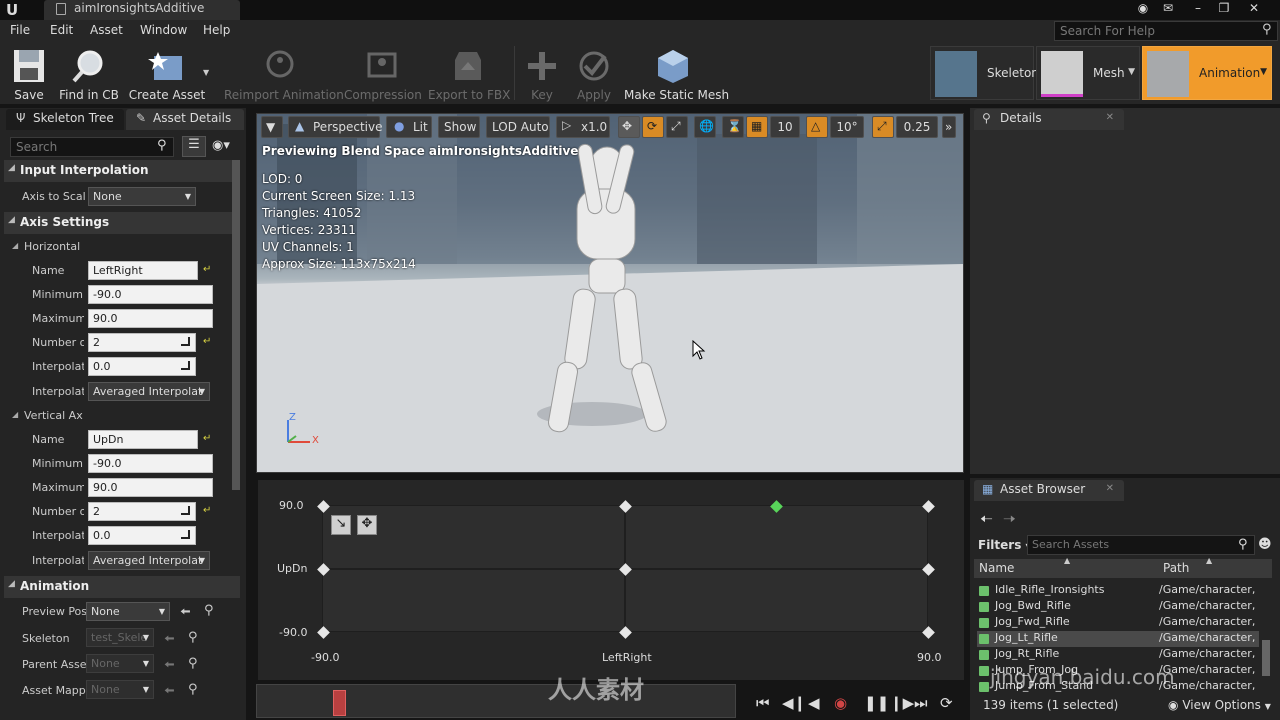  What do you see at coordinates (949, 127) in the screenshot?
I see `more-options-icon: »` at bounding box center [949, 127].